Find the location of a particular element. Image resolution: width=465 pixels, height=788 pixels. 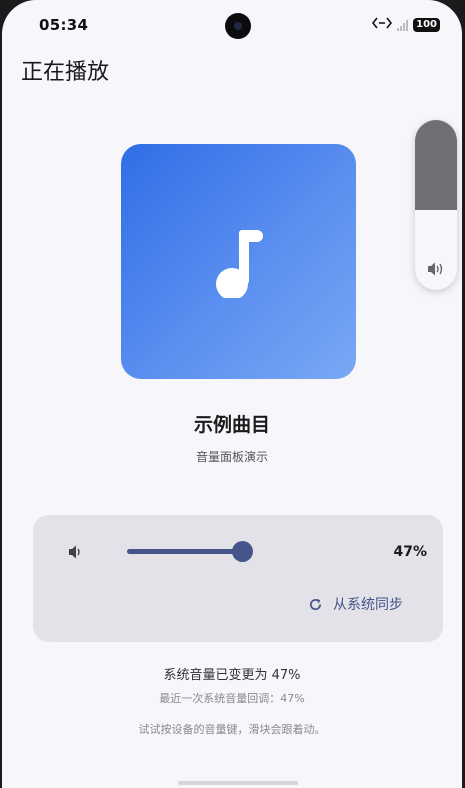

volume-slider-fill is located at coordinates (184, 551).